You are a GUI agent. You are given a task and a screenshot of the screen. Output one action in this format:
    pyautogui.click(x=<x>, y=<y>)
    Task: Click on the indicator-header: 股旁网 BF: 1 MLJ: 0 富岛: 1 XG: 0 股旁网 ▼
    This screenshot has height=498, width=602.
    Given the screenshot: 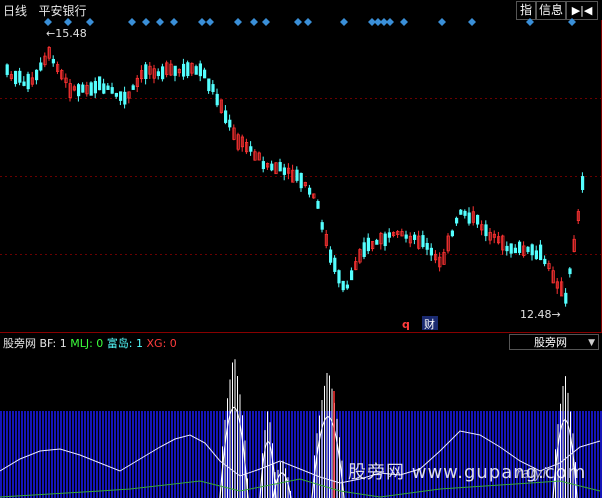 What is the action you would take?
    pyautogui.click(x=301, y=341)
    